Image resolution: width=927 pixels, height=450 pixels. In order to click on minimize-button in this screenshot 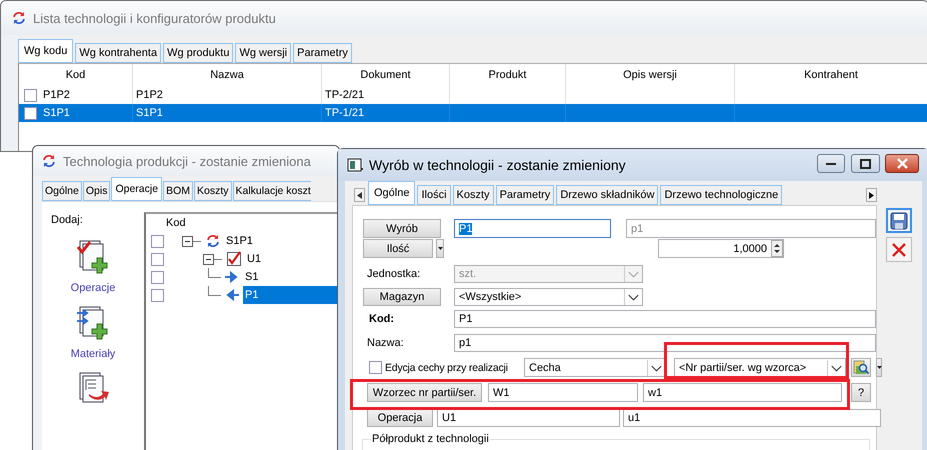, I will do `click(831, 163)`.